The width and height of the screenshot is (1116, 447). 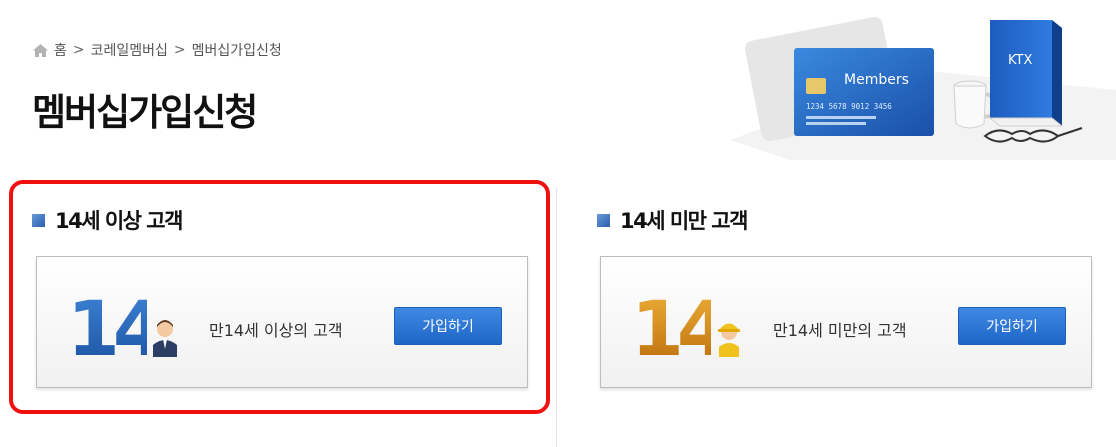 What do you see at coordinates (236, 51) in the screenshot?
I see `breadcrumb-item-current: 멤버십가입신청` at bounding box center [236, 51].